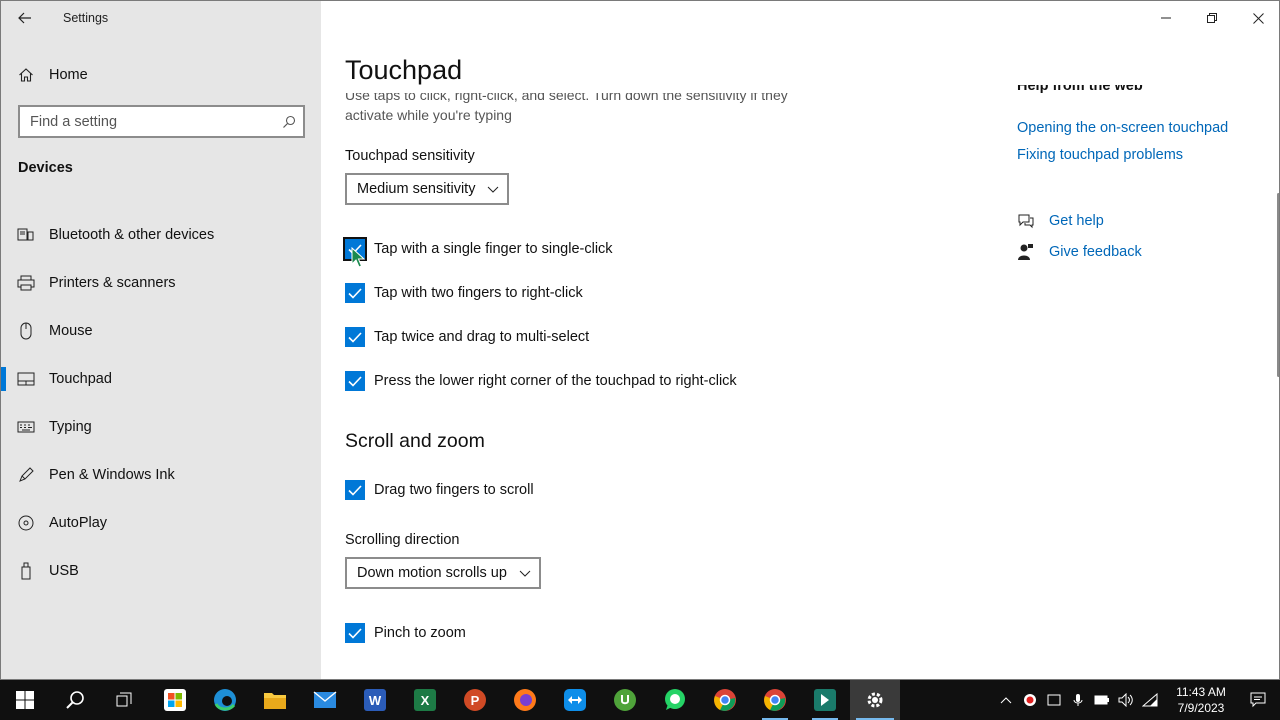 Image resolution: width=1280 pixels, height=720 pixels. I want to click on taskbar-excel: X, so click(425, 700).